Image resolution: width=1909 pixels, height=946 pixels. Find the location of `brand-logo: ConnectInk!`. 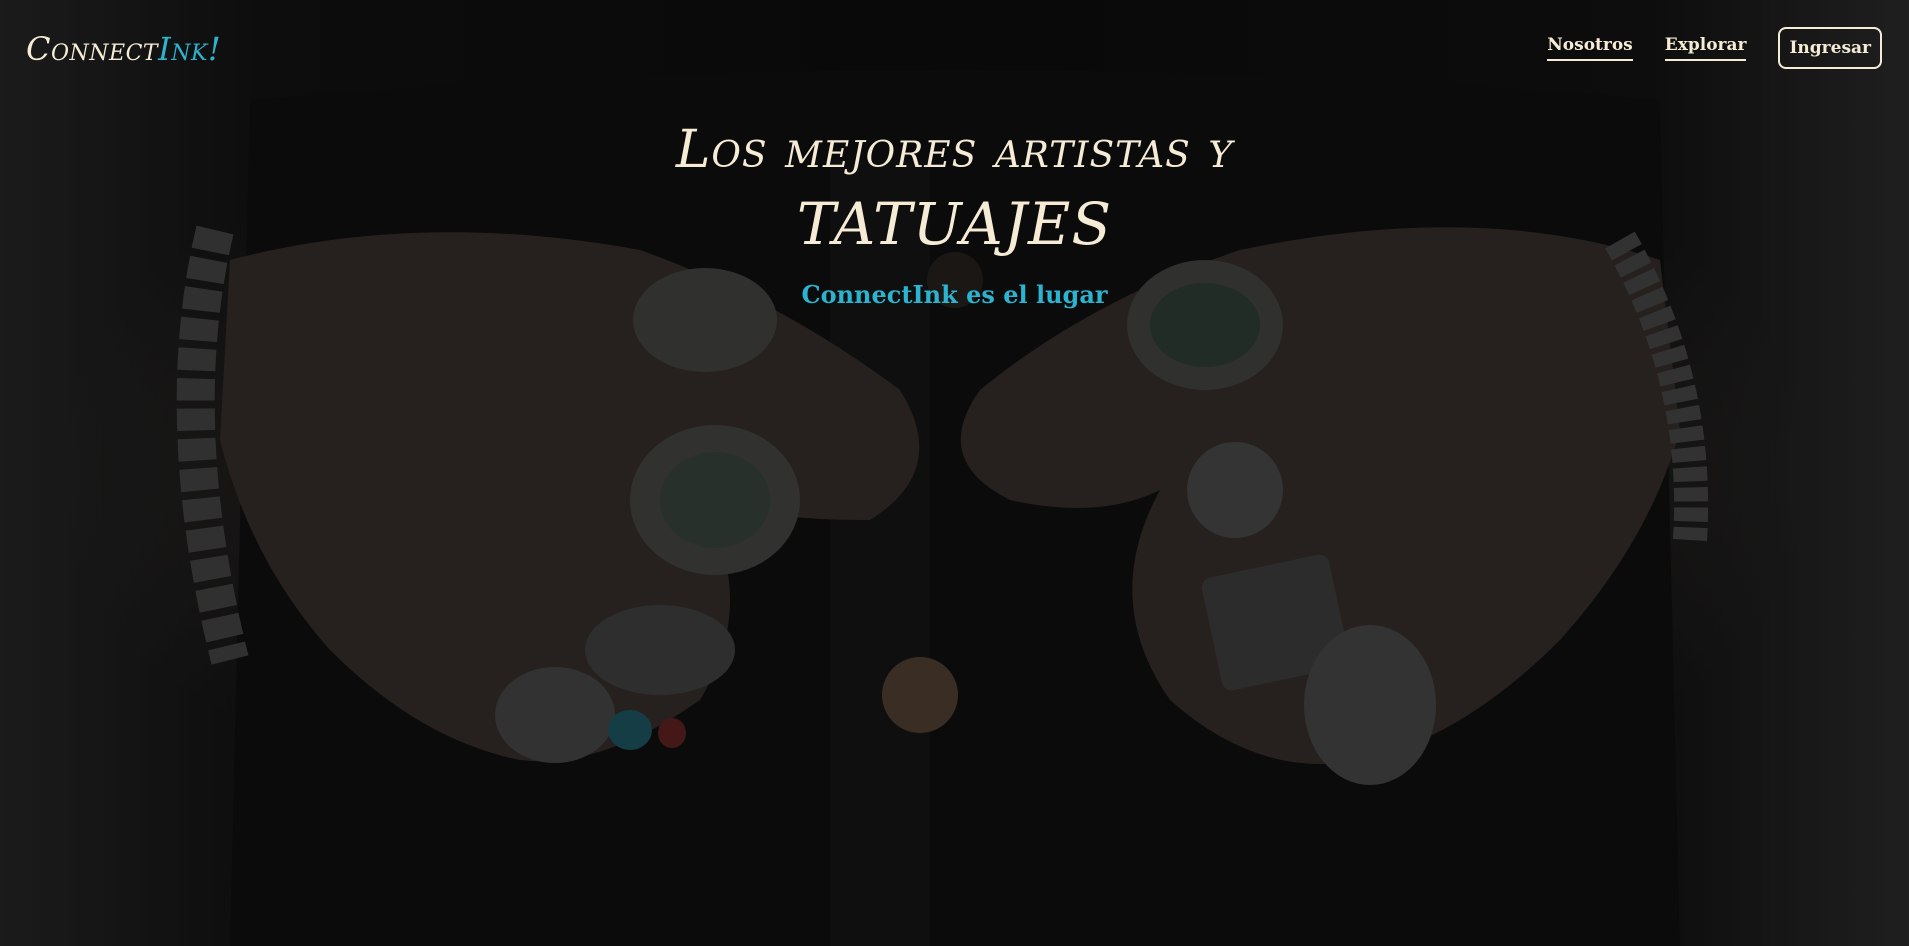

brand-logo: ConnectInk! is located at coordinates (123, 49).